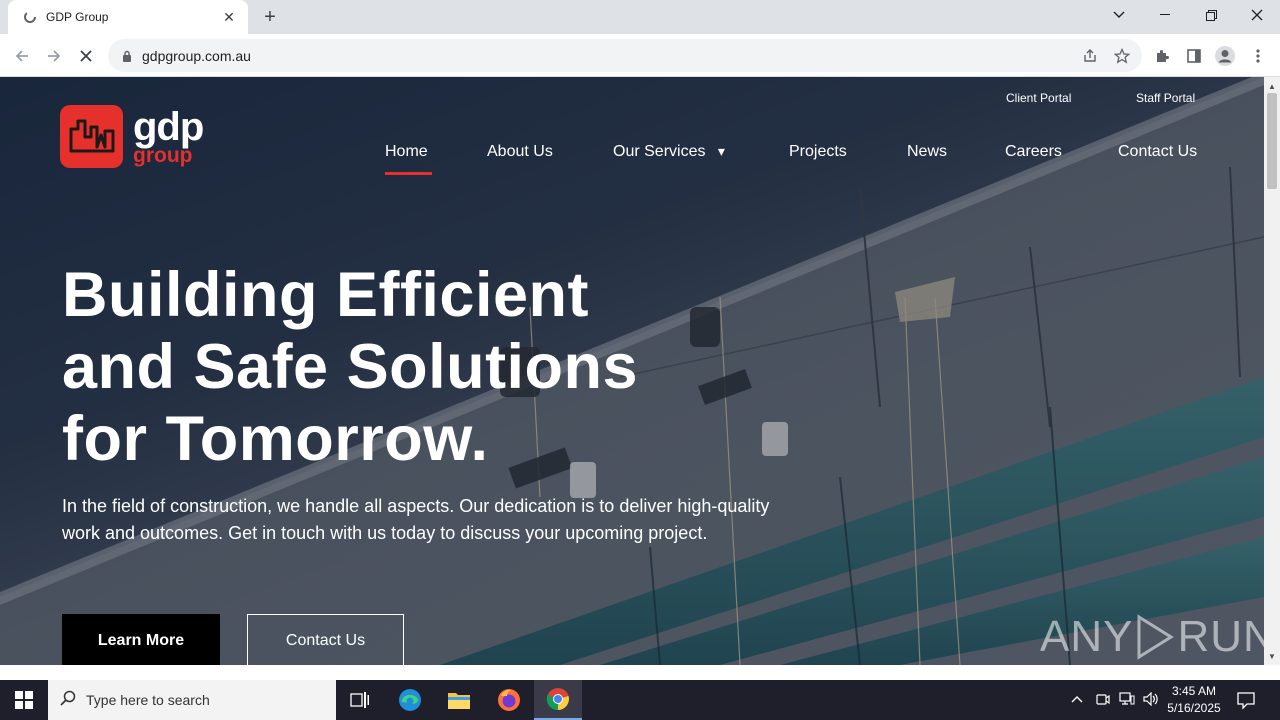 The height and width of the screenshot is (720, 1280). What do you see at coordinates (91, 136) in the screenshot?
I see `logo-mark-icon` at bounding box center [91, 136].